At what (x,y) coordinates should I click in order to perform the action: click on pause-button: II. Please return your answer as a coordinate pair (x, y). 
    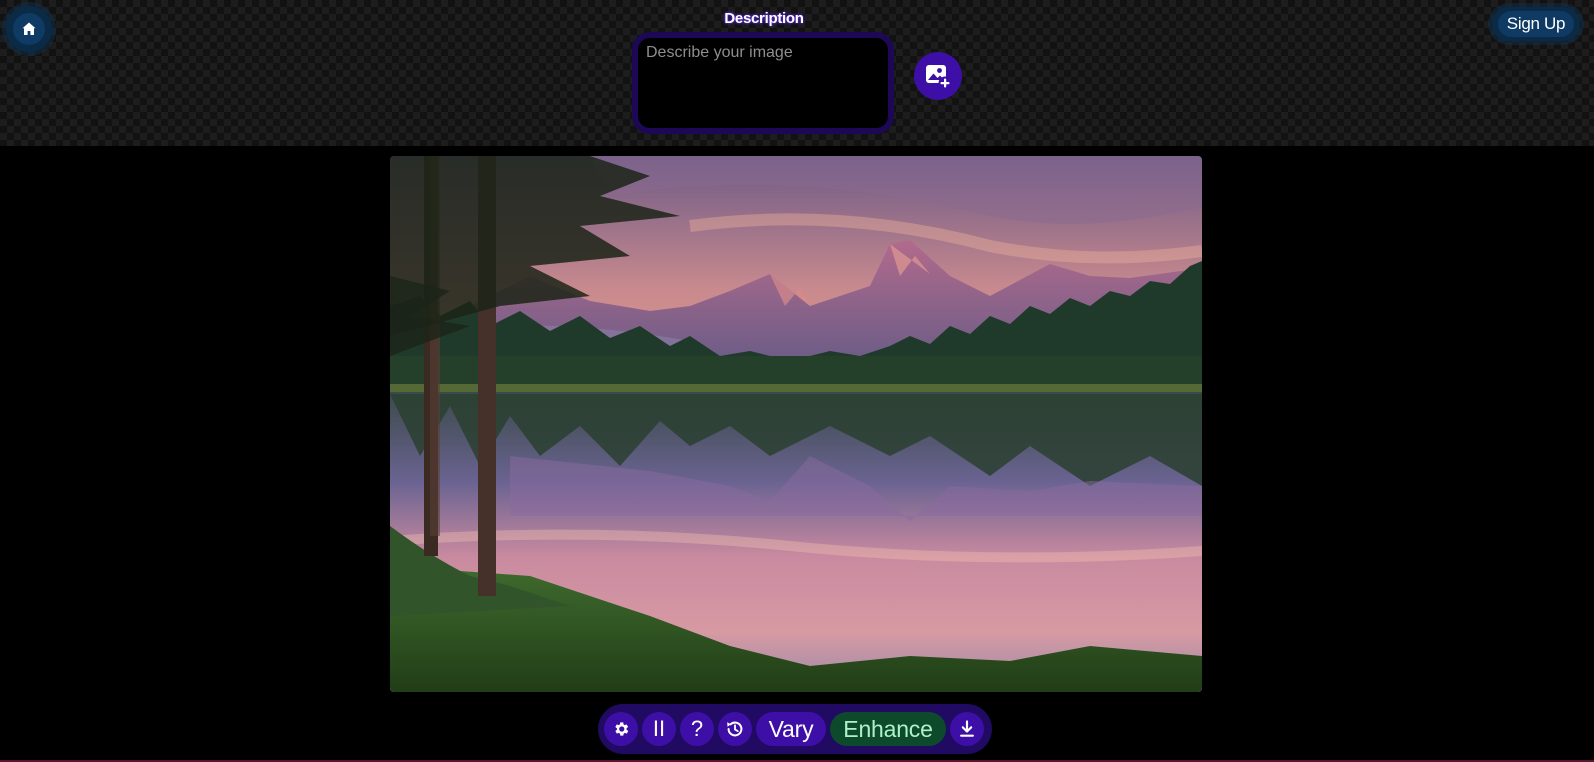
    Looking at the image, I should click on (659, 729).